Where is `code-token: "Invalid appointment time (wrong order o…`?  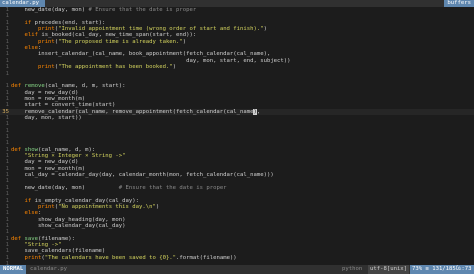
code-token: "Invalid appointment time (wrong order o… is located at coordinates (161, 29).